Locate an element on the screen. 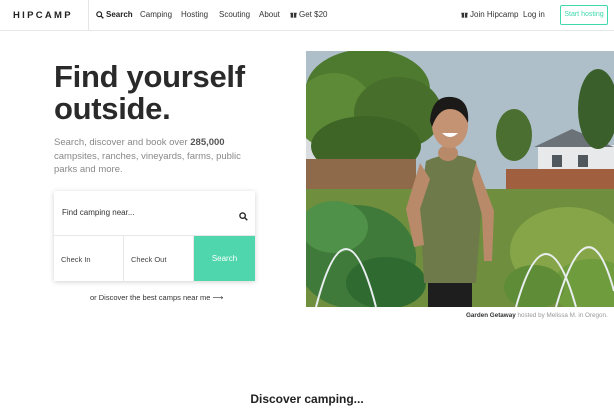  nav-scouting-link: Scouting is located at coordinates (234, 14).